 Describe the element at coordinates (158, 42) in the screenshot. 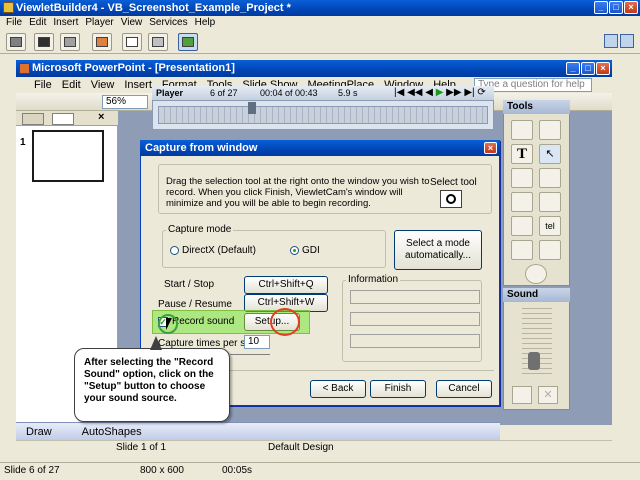

I see `screen-button` at that location.